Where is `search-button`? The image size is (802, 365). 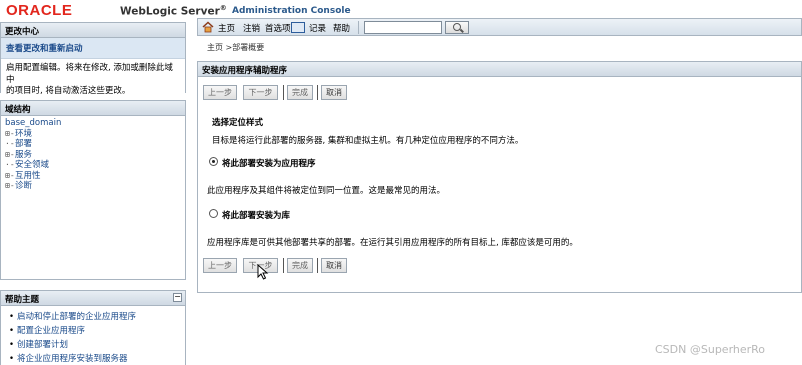
search-button is located at coordinates (457, 27).